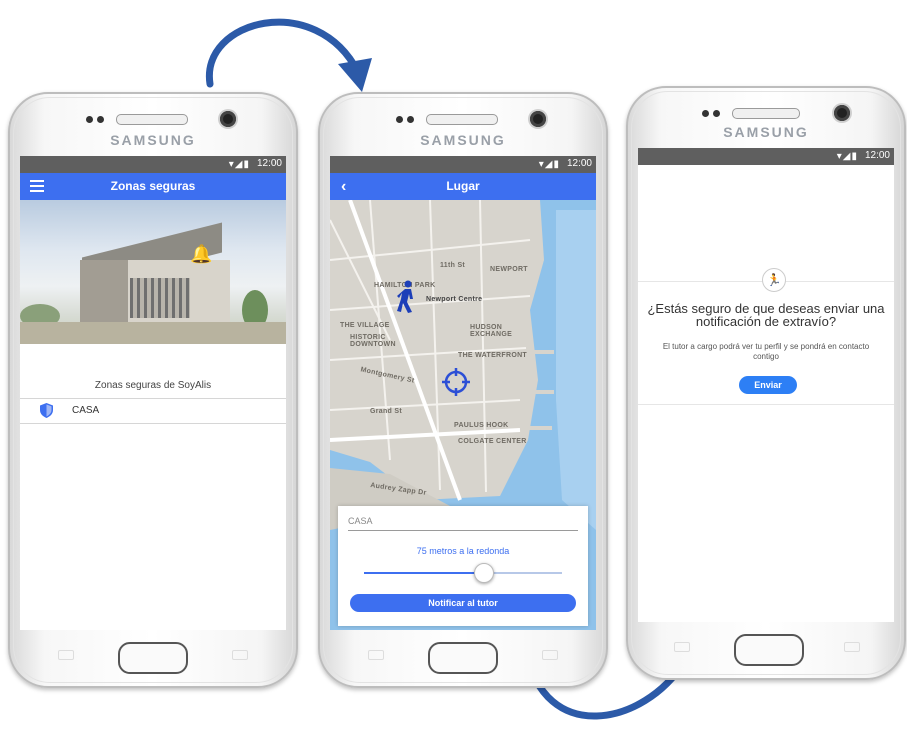 The height and width of the screenshot is (730, 907). I want to click on map-label: NEWPORT, so click(509, 269).